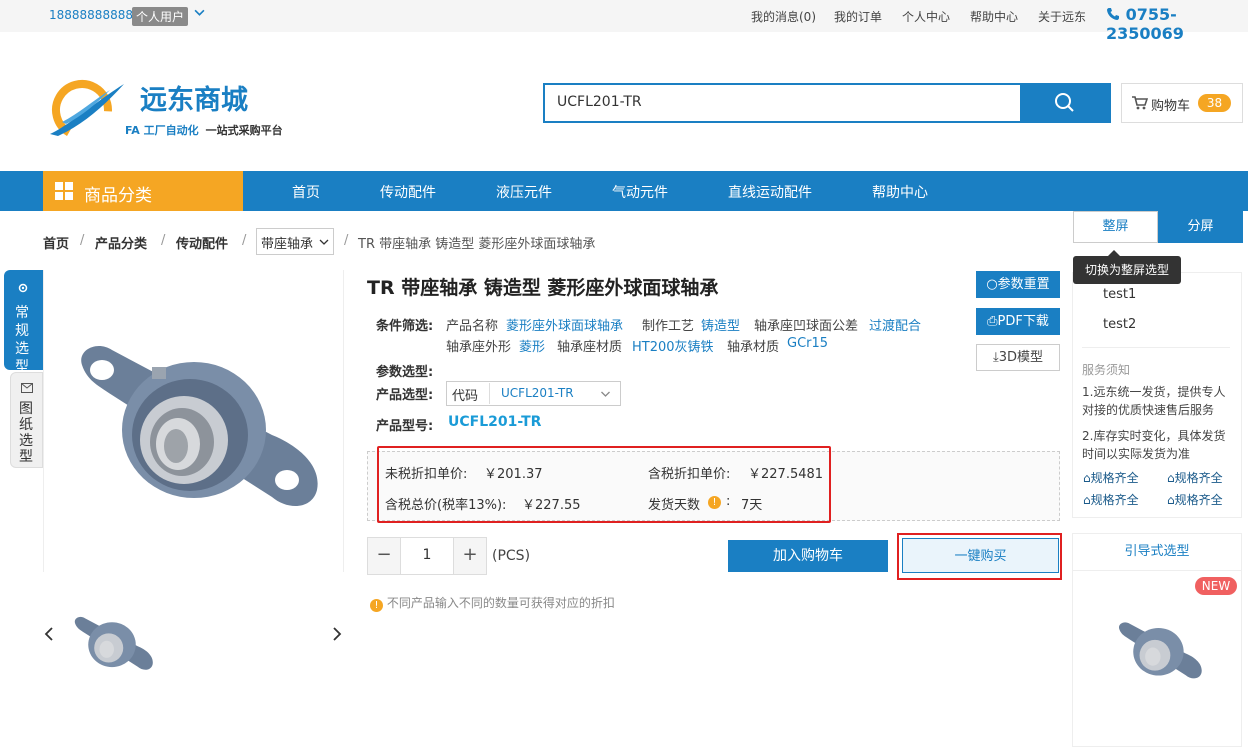 The width and height of the screenshot is (1248, 753). I want to click on 3d-model-label: 3D模型, so click(1021, 357).